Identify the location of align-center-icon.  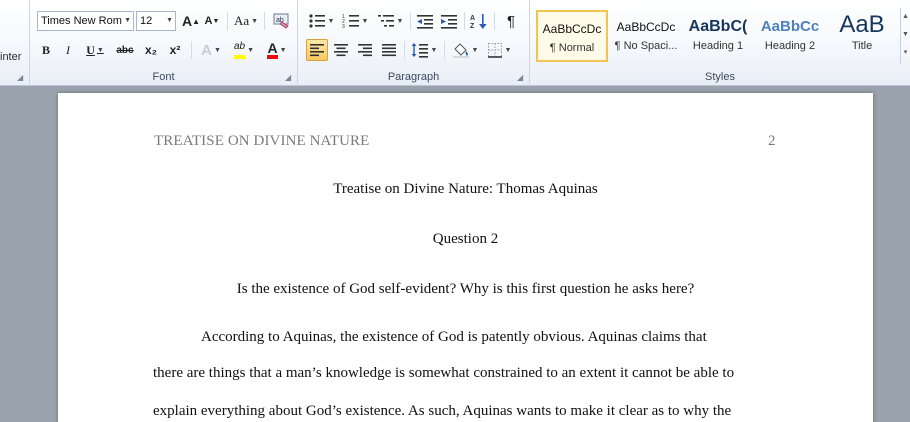
(341, 50).